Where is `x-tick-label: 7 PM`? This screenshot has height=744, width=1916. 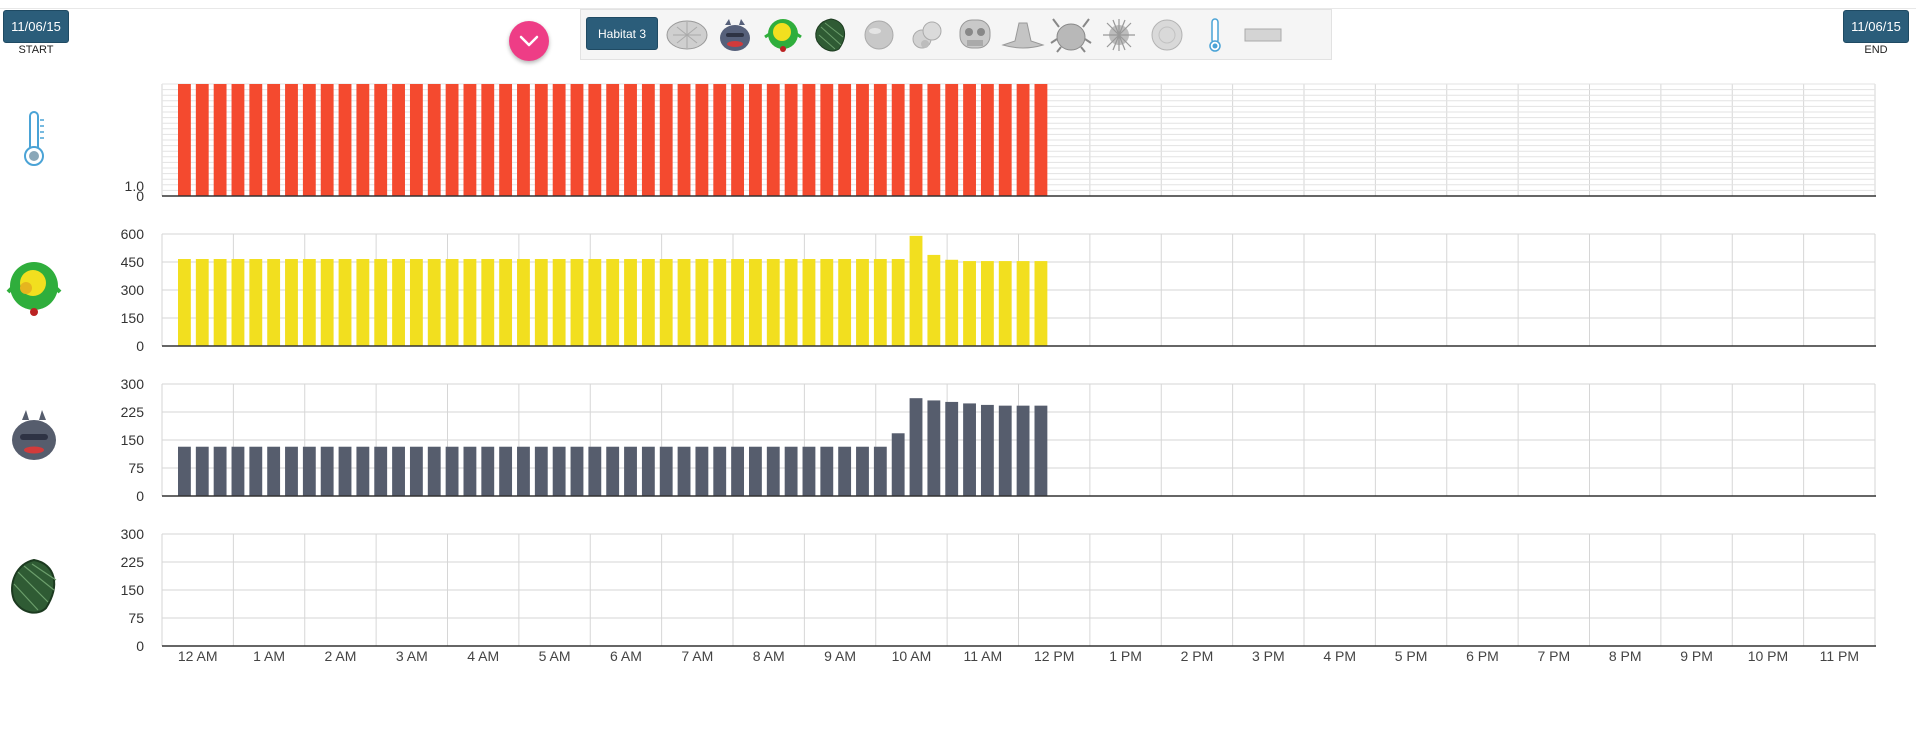
x-tick-label: 7 PM is located at coordinates (1553, 656).